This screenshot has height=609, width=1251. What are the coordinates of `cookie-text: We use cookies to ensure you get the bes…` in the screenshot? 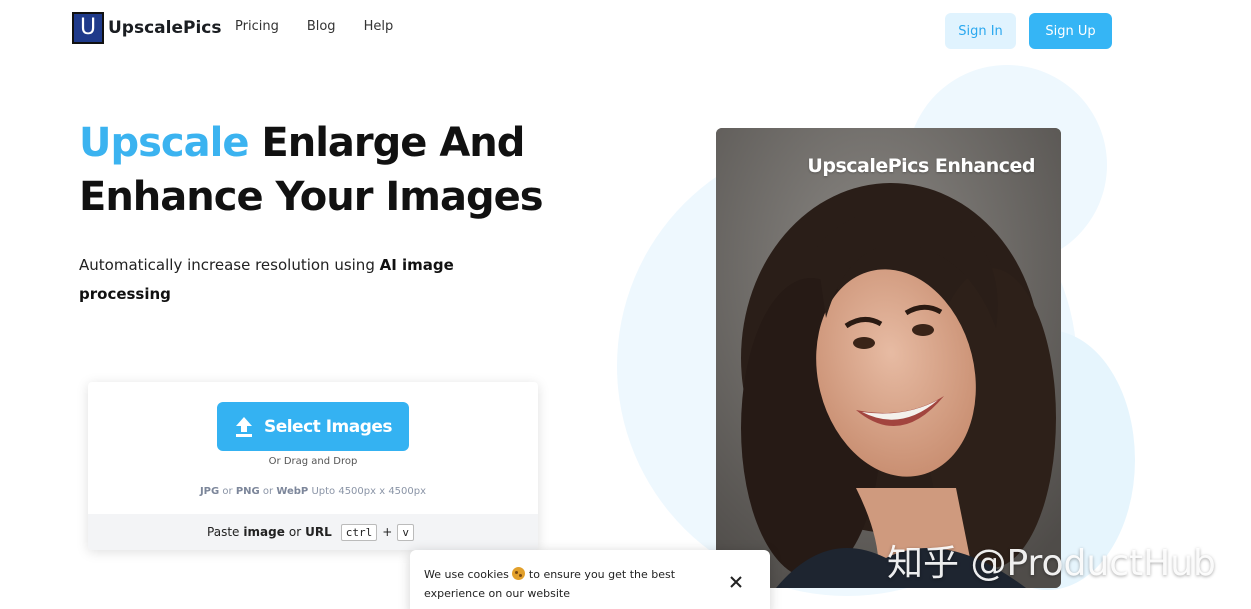 It's located at (564, 584).